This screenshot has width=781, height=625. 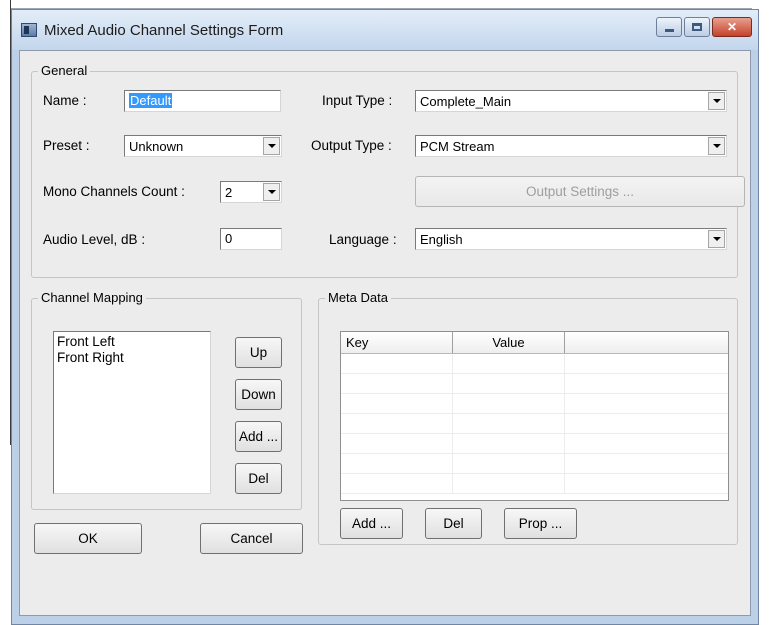 What do you see at coordinates (363, 239) in the screenshot?
I see `language-label: Language :` at bounding box center [363, 239].